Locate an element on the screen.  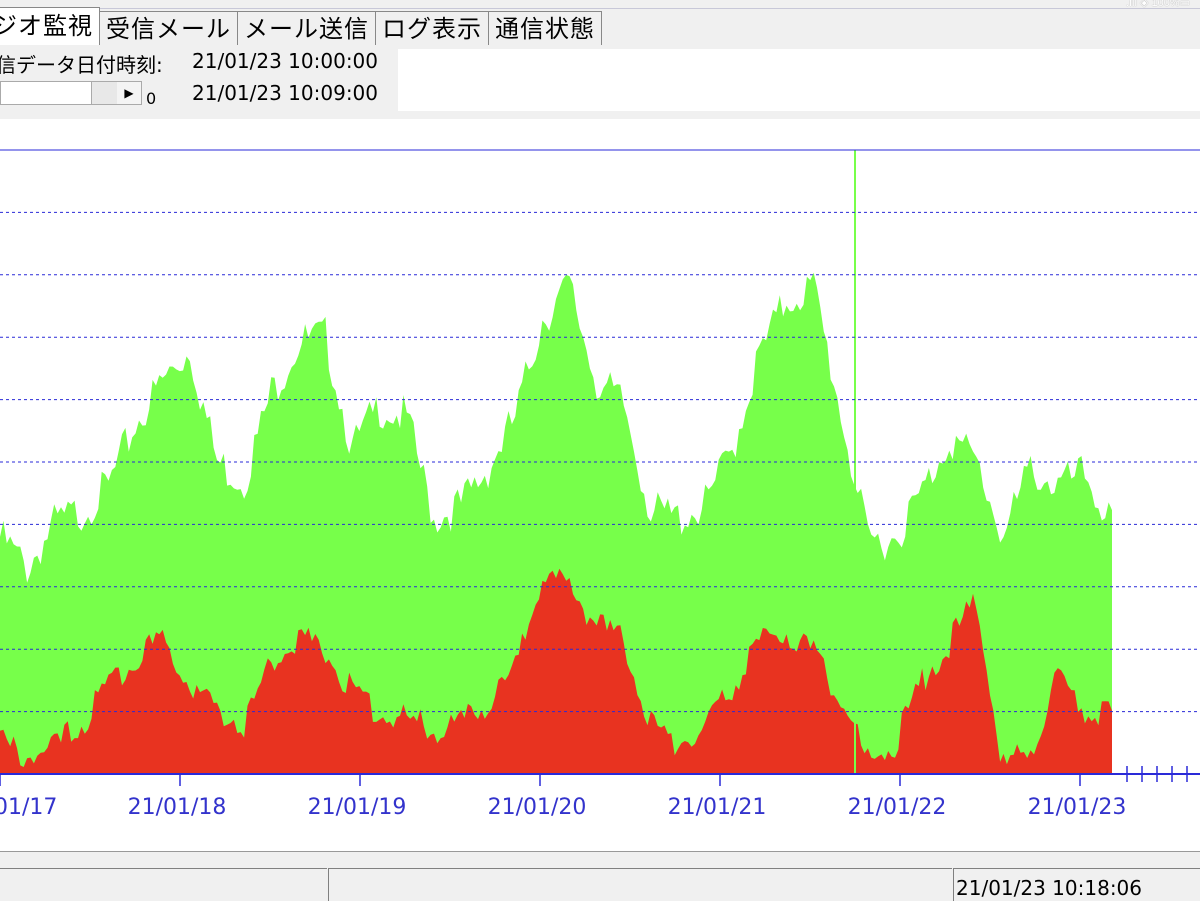
slider-value: 0 is located at coordinates (151, 98).